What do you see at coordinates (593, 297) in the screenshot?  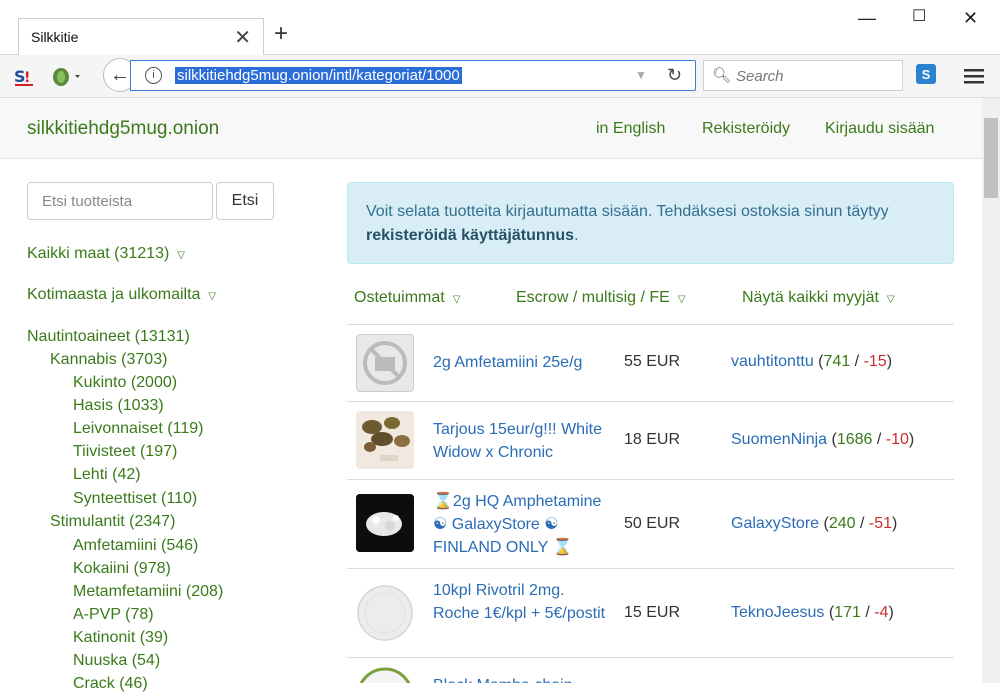 I see `escrow-label: Escrow / multisig / FE` at bounding box center [593, 297].